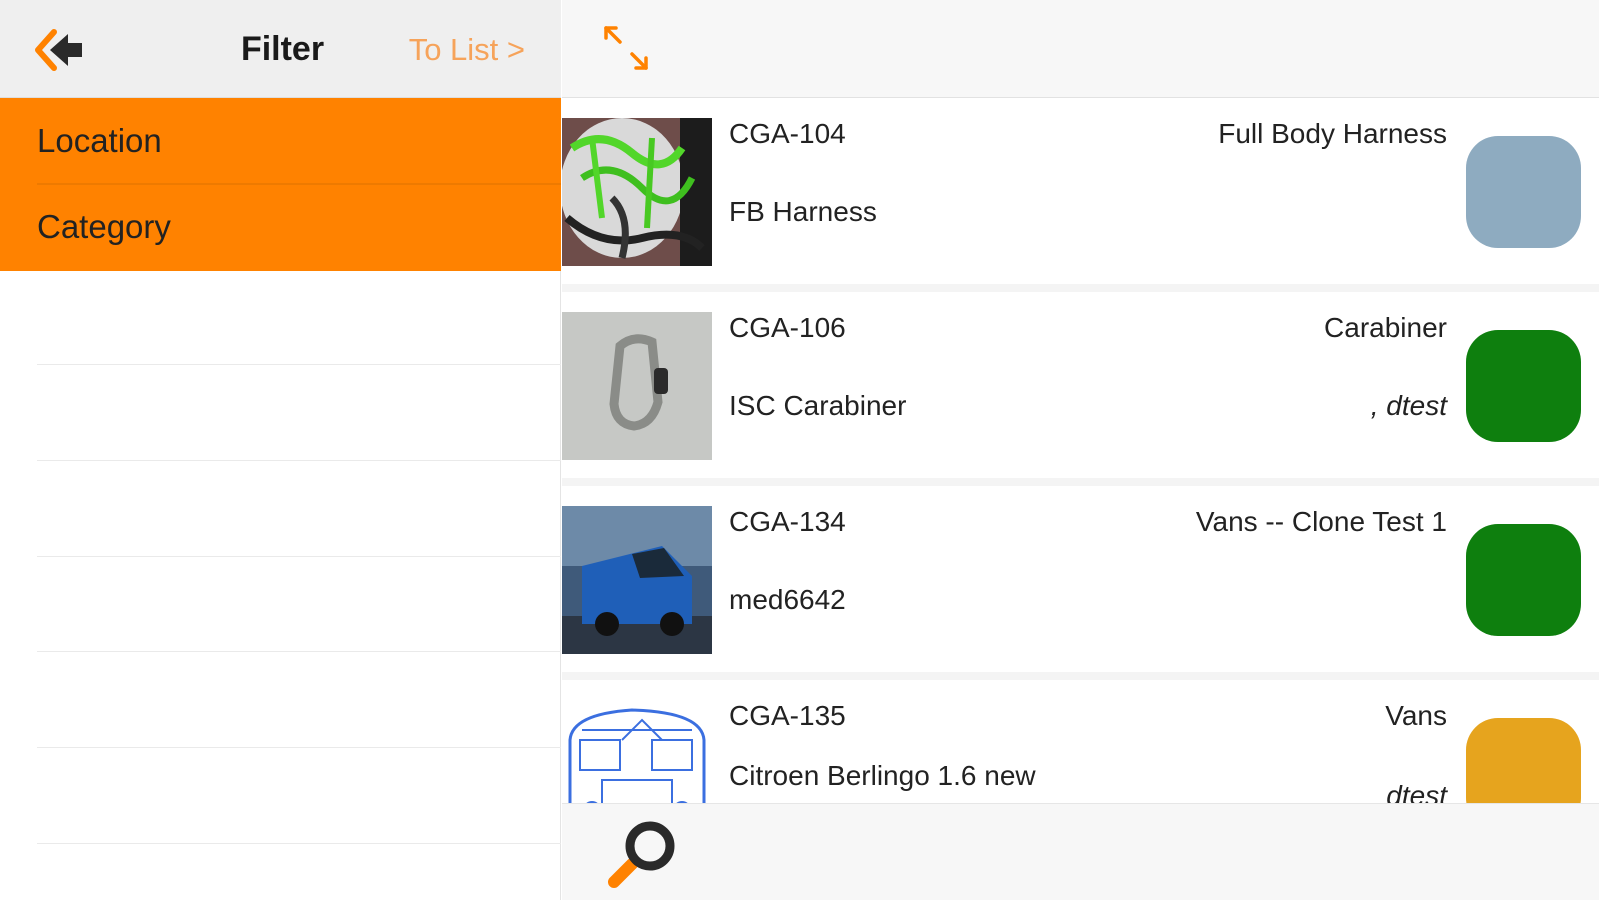 Image resolution: width=1599 pixels, height=900 pixels. What do you see at coordinates (643, 855) in the screenshot?
I see `search-icon` at bounding box center [643, 855].